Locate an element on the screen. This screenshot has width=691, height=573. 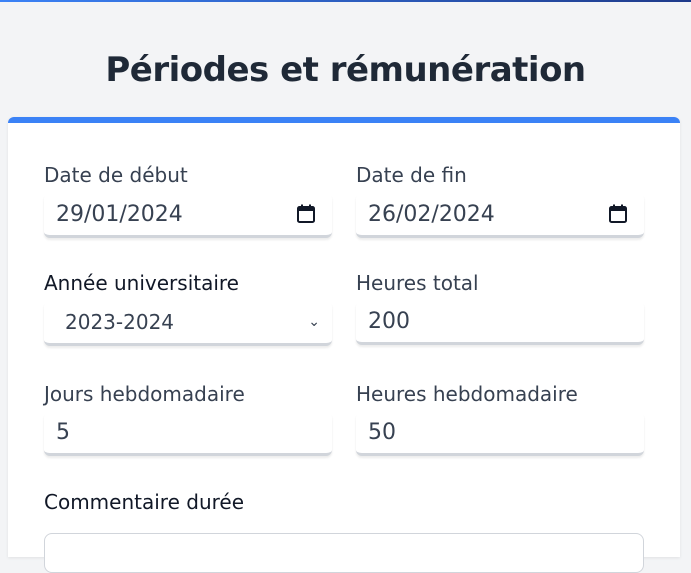
page-title: Périodes et rémunération is located at coordinates (345, 70).